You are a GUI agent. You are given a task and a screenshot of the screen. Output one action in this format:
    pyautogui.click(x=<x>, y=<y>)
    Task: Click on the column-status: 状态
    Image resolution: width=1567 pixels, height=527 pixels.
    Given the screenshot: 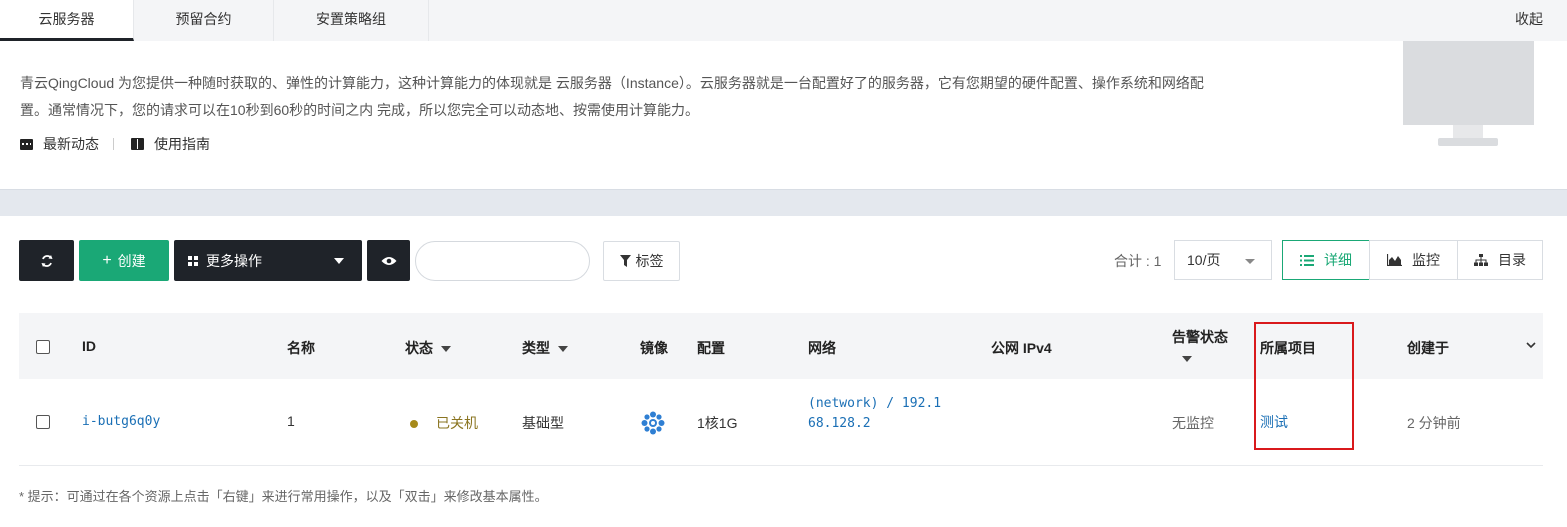 What is the action you would take?
    pyautogui.click(x=428, y=348)
    